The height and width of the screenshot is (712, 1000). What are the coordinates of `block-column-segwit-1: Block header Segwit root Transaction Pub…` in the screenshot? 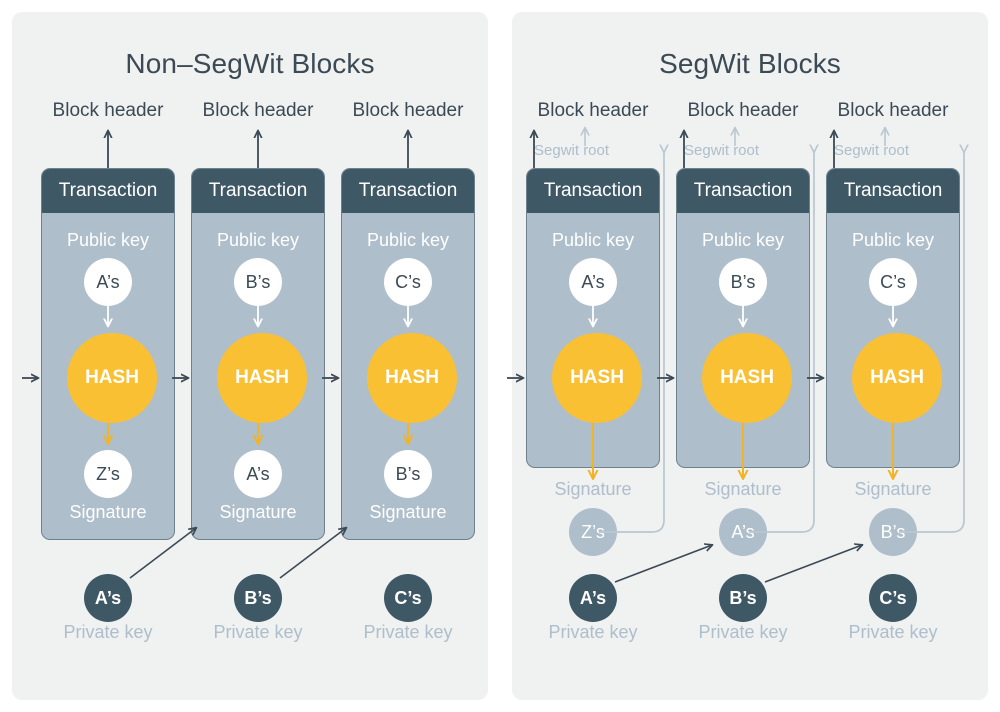 It's located at (593, 344).